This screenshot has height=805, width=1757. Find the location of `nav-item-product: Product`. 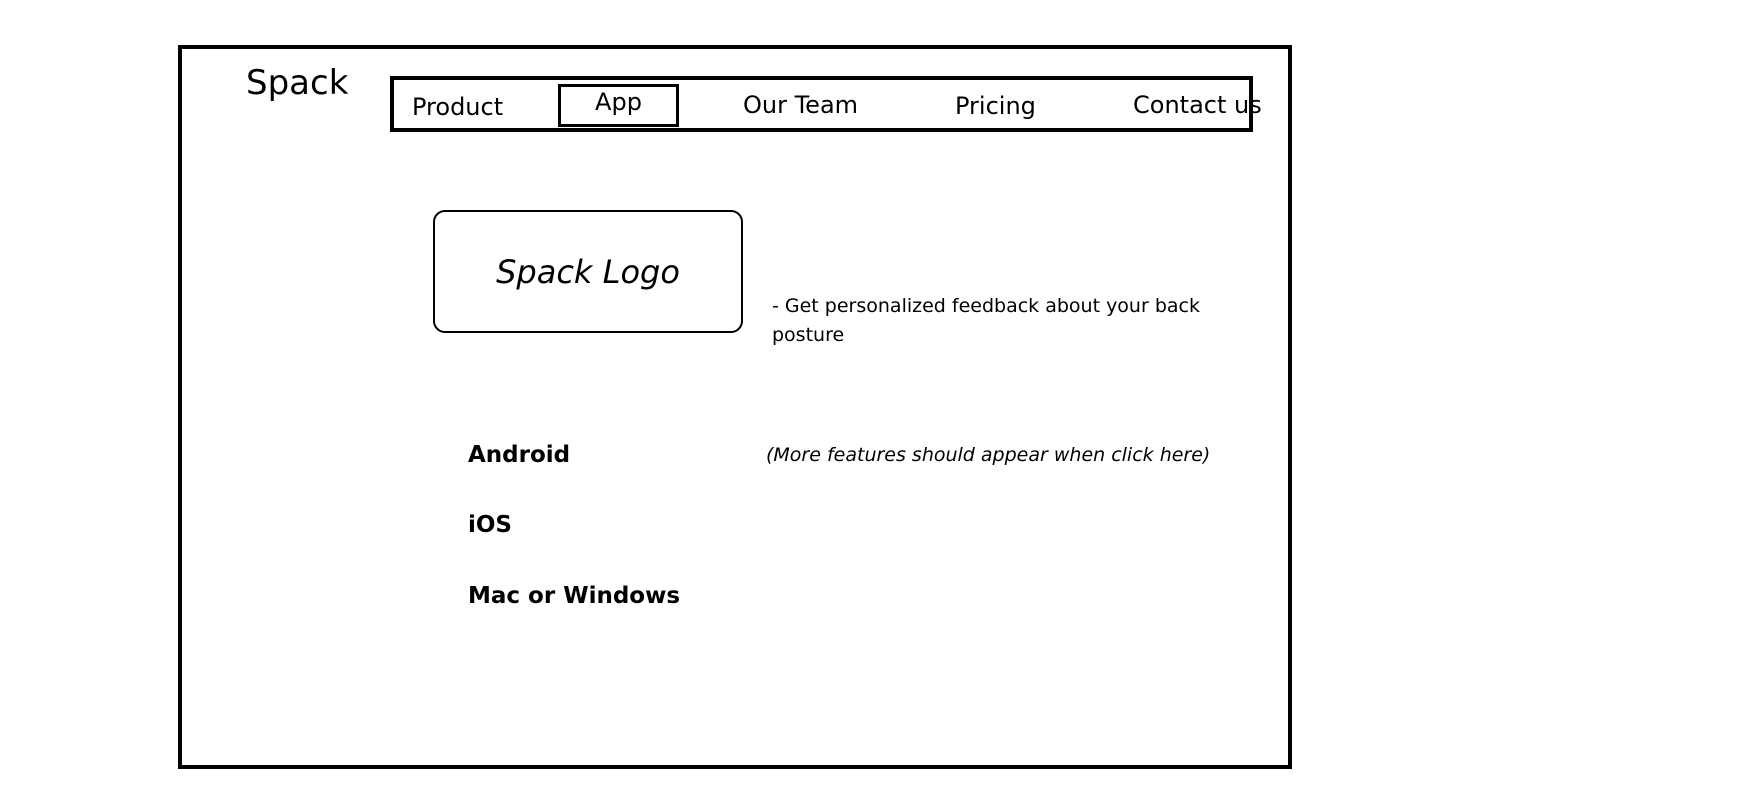

nav-item-product: Product is located at coordinates (457, 107).